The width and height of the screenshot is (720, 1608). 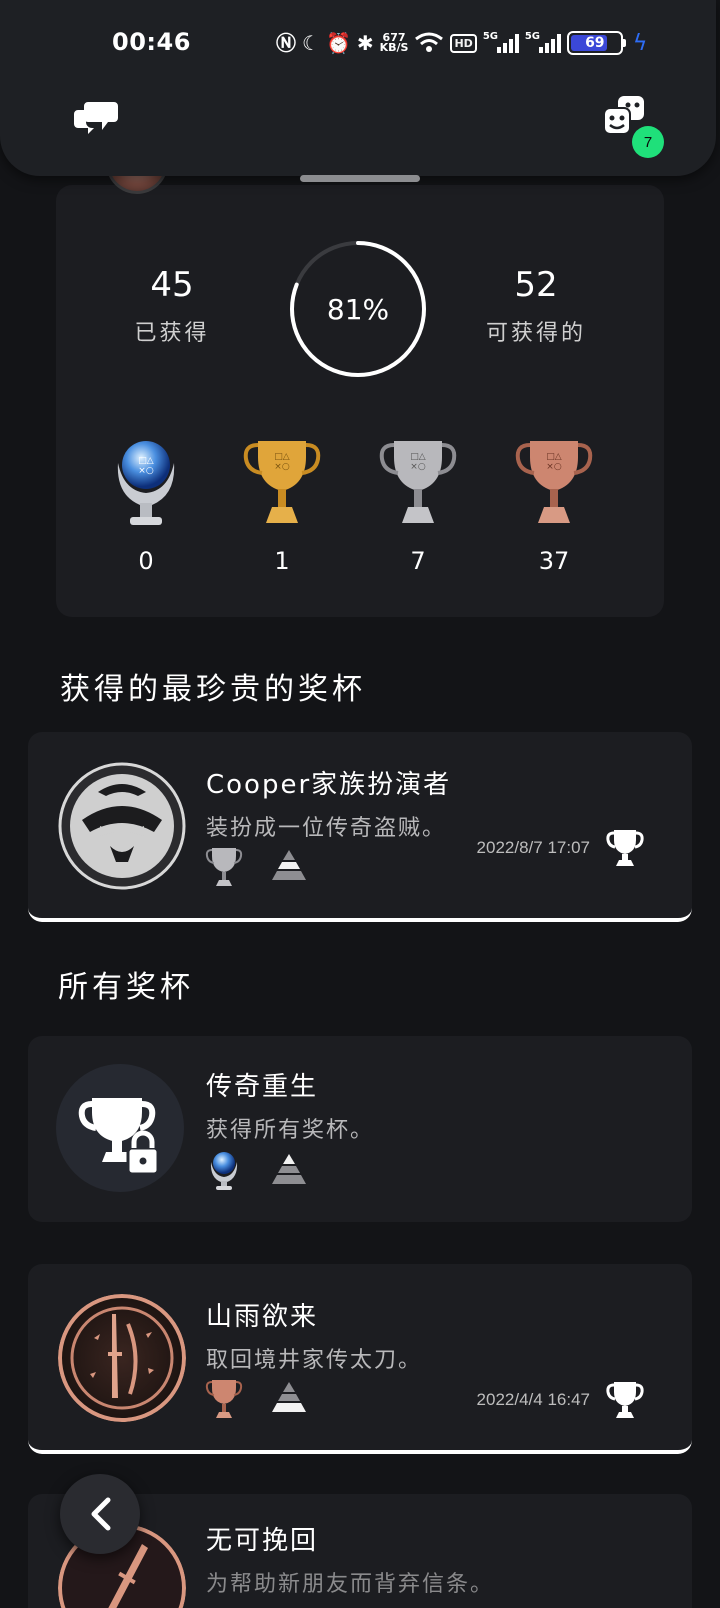 I want to click on charging-icon: ϟ, so click(x=640, y=43).